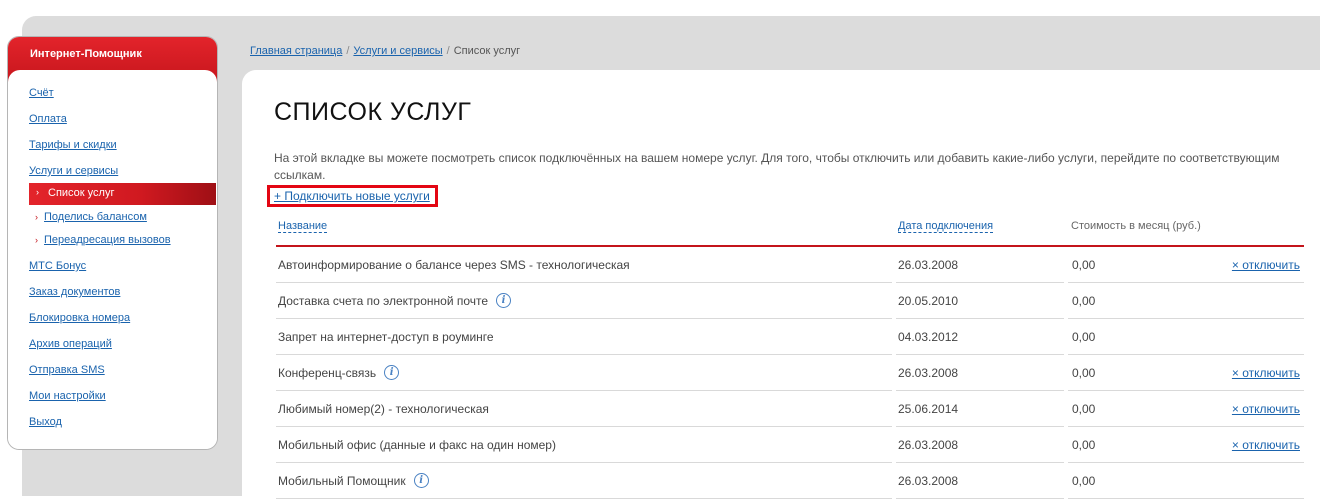 Image resolution: width=1320 pixels, height=500 pixels. I want to click on column-header-name: Название, so click(303, 226).